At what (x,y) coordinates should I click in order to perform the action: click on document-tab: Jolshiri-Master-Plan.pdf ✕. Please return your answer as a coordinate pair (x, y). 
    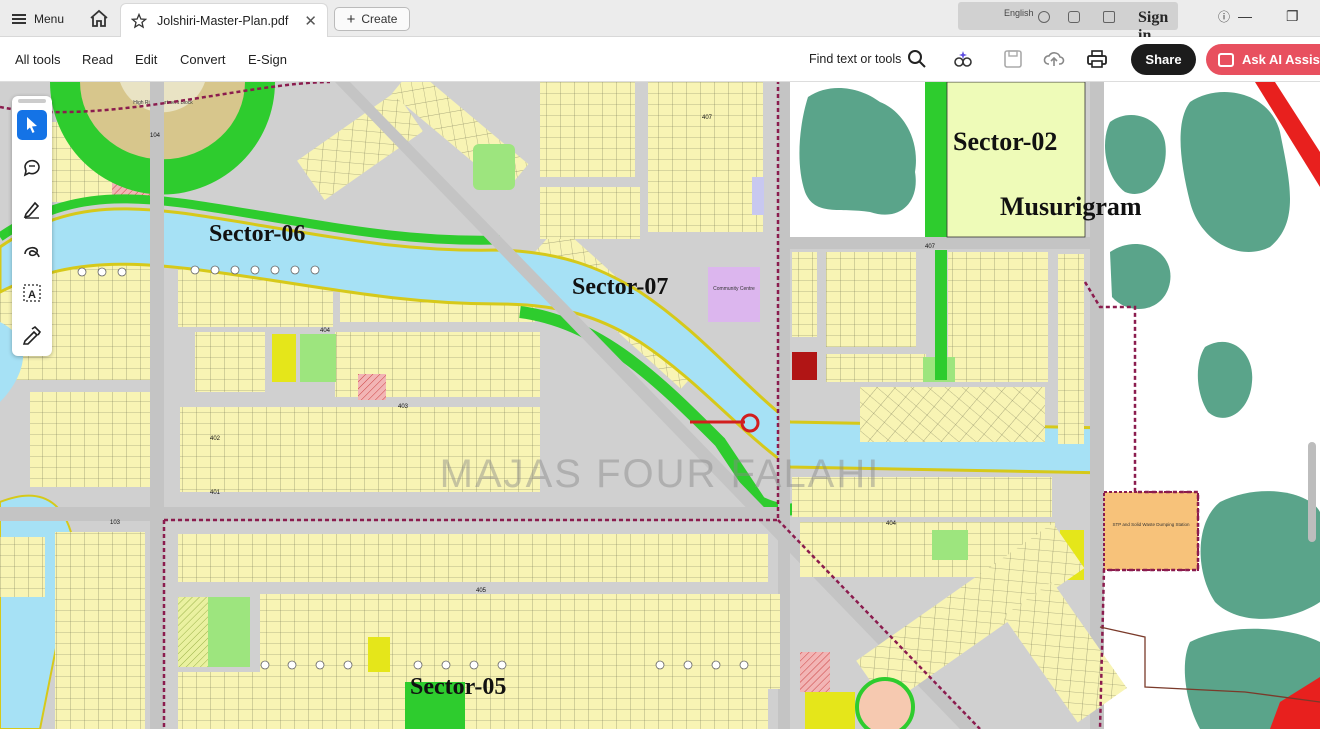
    Looking at the image, I should click on (224, 20).